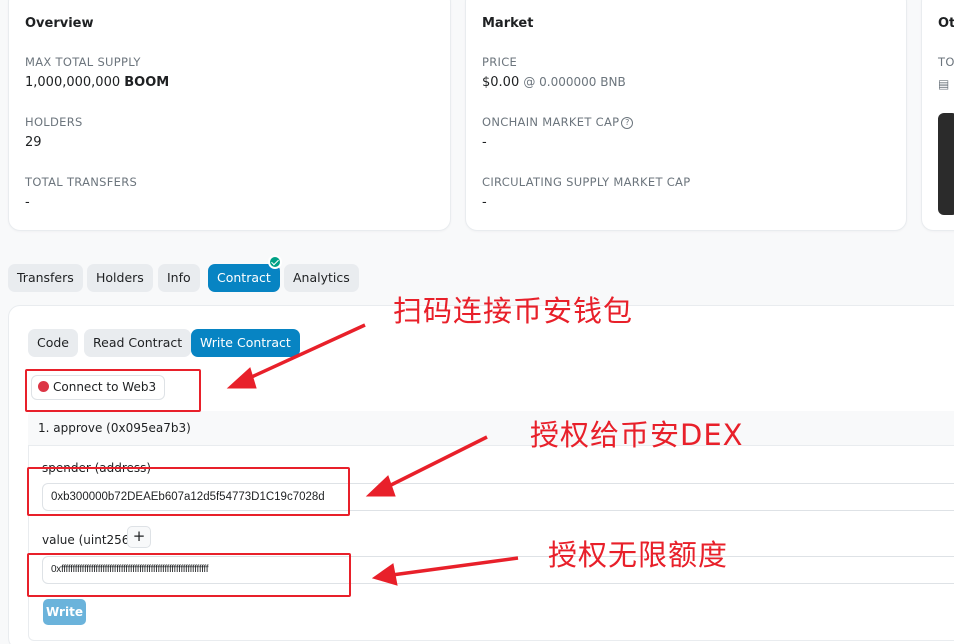 The height and width of the screenshot is (644, 954). I want to click on market-title: Market, so click(508, 23).